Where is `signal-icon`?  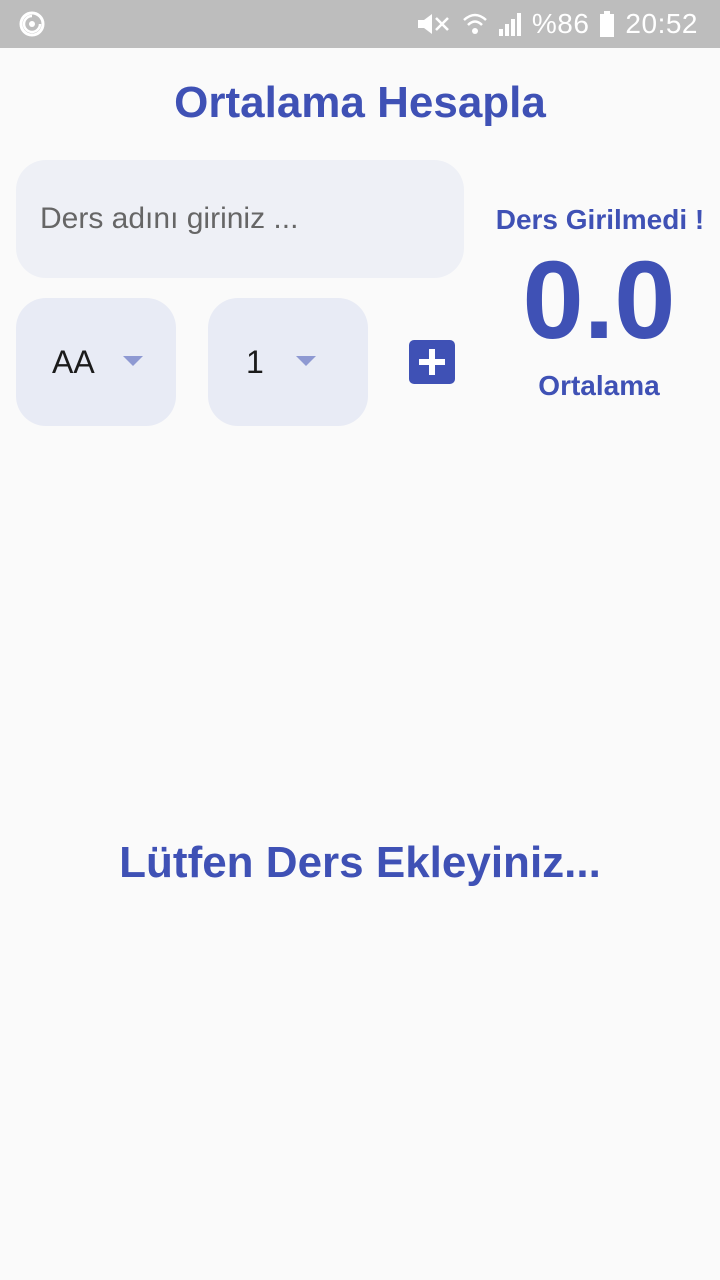 signal-icon is located at coordinates (509, 24).